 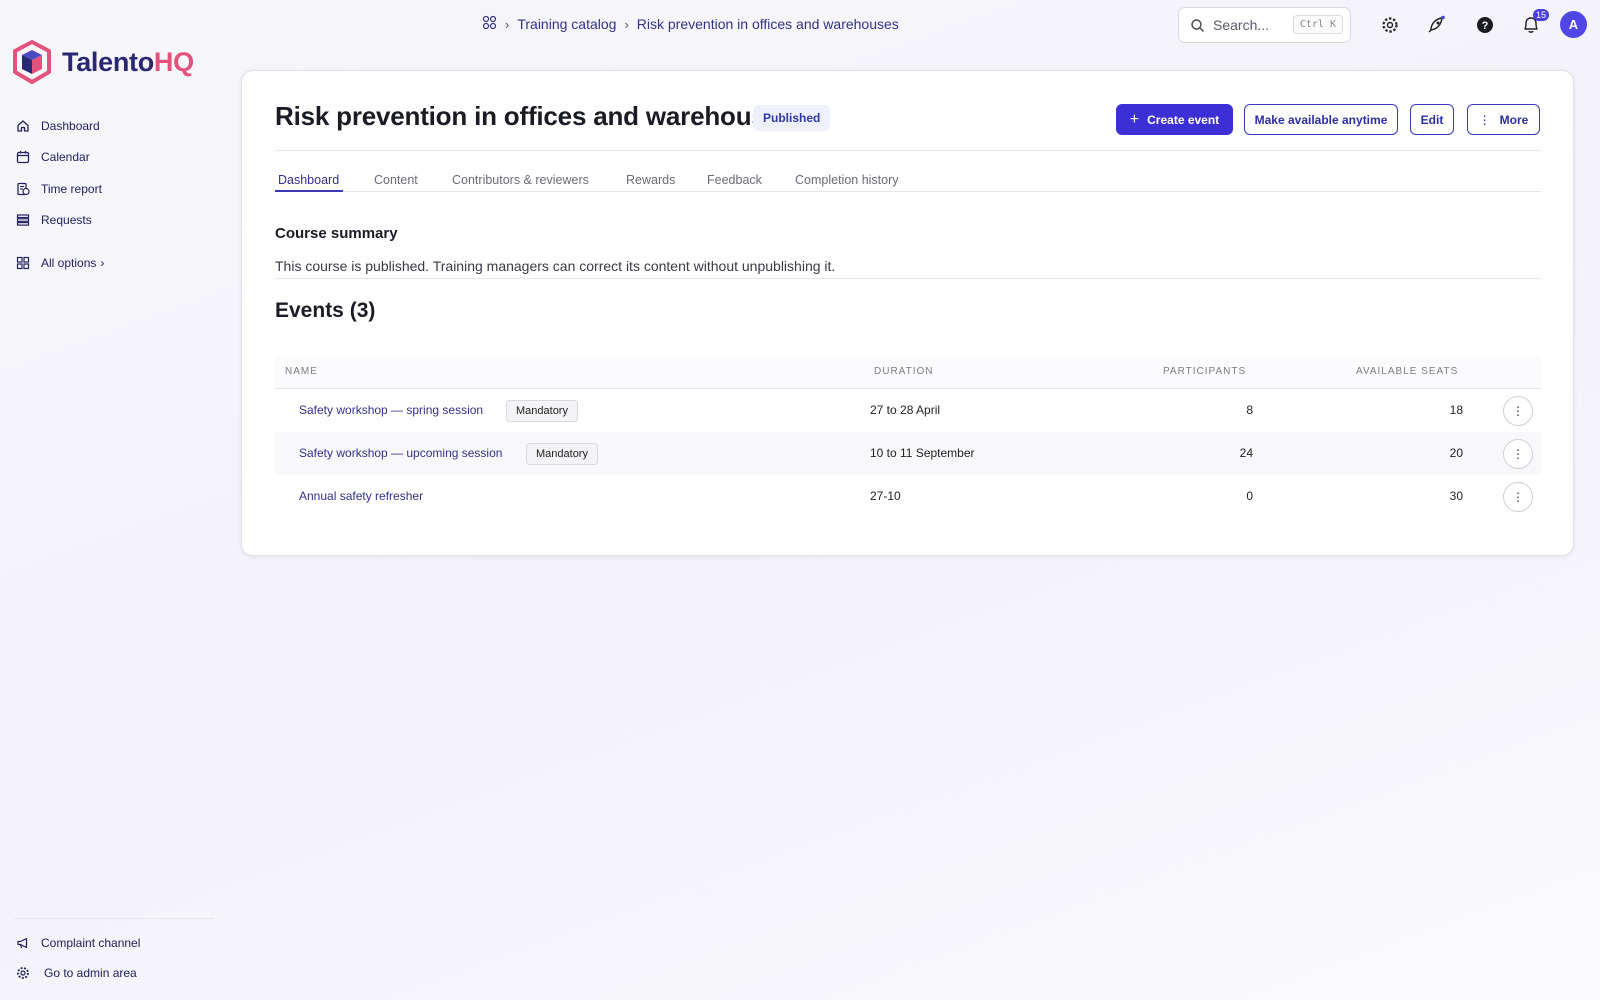 I want to click on search-shortcut: Ctrl K, so click(x=1317, y=24).